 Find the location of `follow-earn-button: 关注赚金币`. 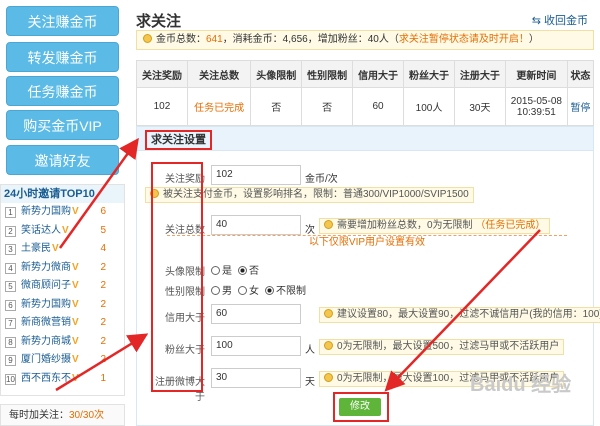

follow-earn-button: 关注赚金币 is located at coordinates (62, 21).